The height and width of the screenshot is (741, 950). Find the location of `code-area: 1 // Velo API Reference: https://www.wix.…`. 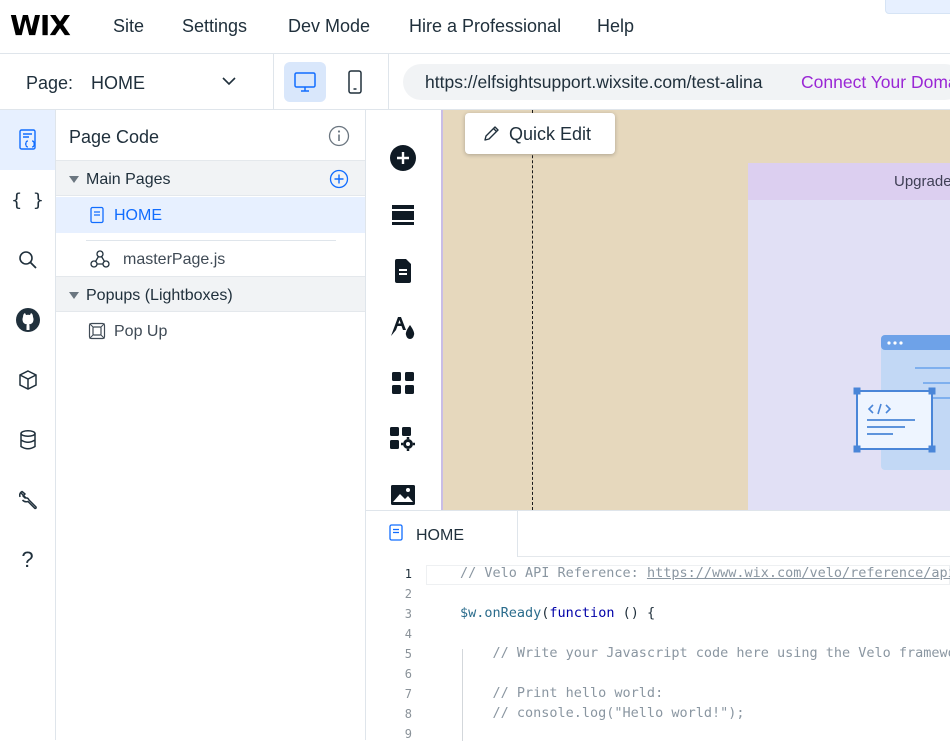

code-area: 1 // Velo API Reference: https://www.wix.… is located at coordinates (658, 653).